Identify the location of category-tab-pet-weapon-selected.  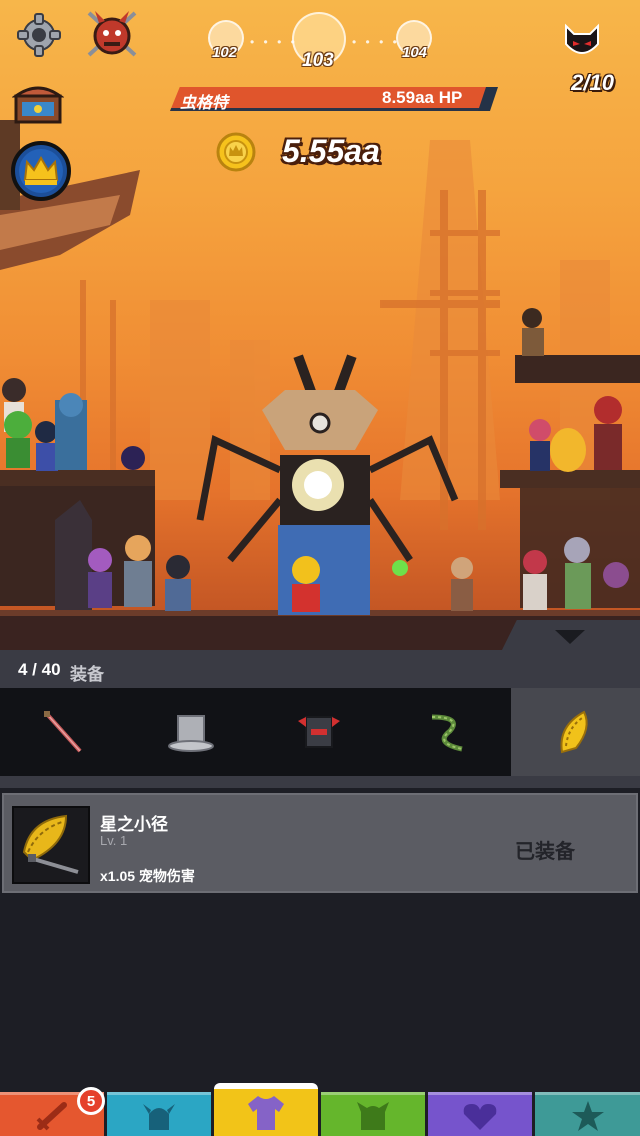
(575, 732).